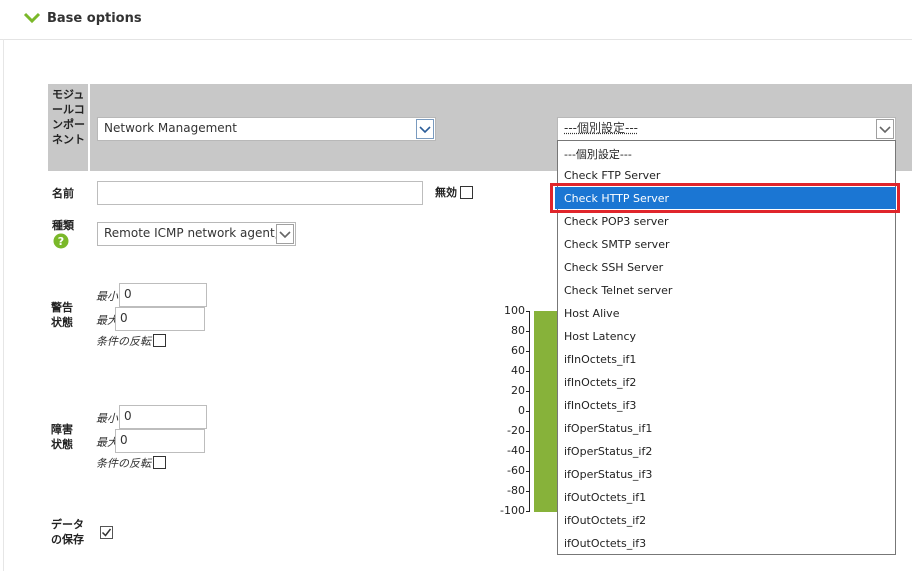  Describe the element at coordinates (516, 490) in the screenshot. I see `gauge-tick-label: -80` at that location.